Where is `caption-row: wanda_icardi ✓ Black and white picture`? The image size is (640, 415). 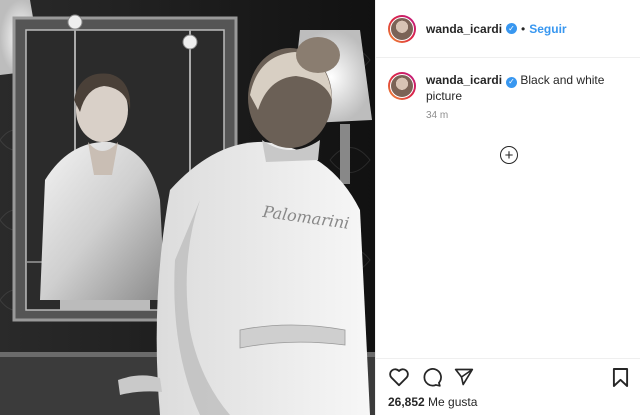
caption-row: wanda_icardi ✓ Black and white picture is located at coordinates (508, 81).